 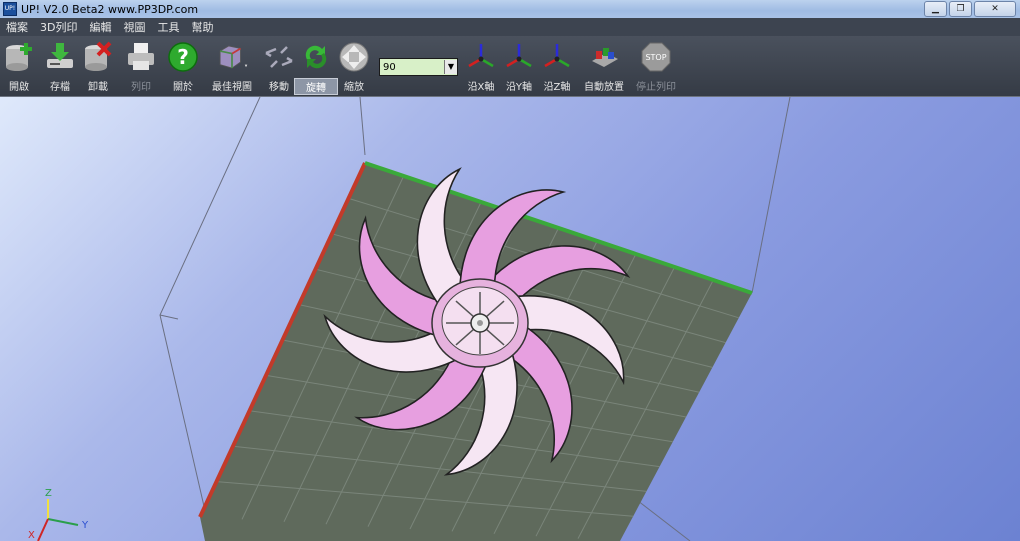 I want to click on menu-view: 視圖, so click(x=134, y=27).